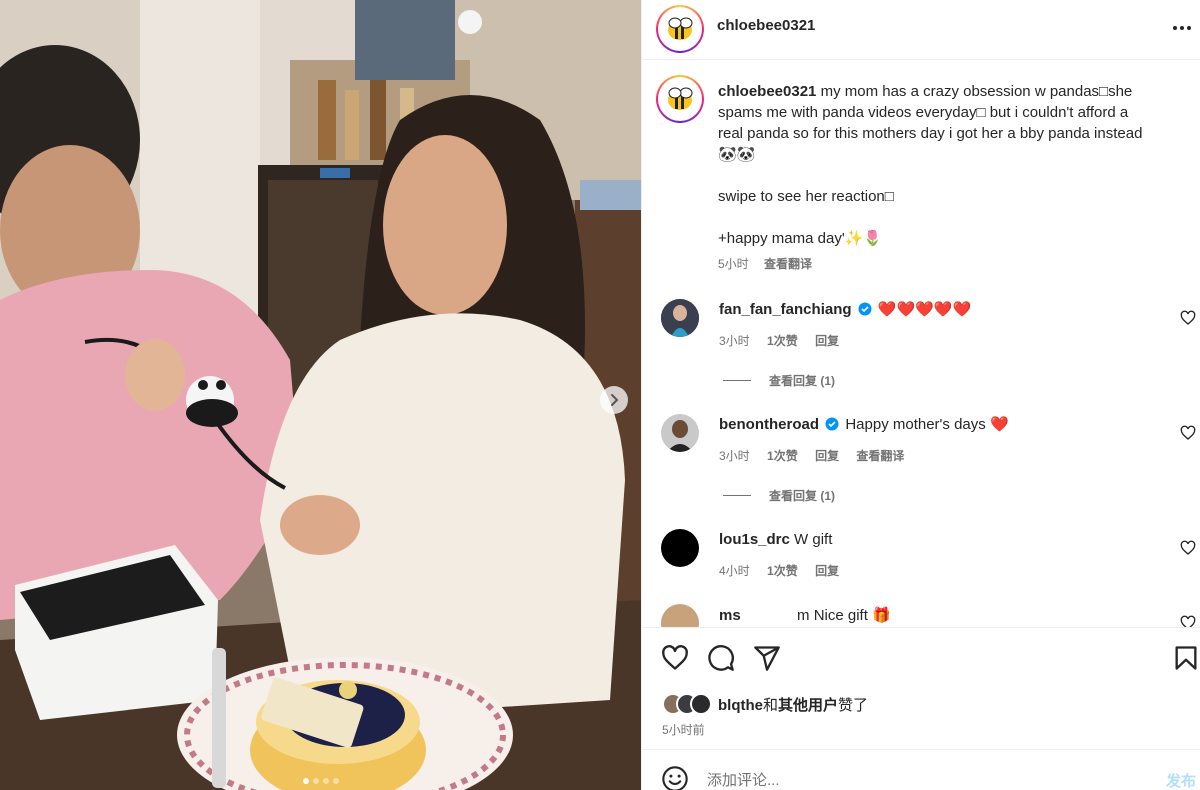 The image size is (1200, 790). What do you see at coordinates (683, 730) in the screenshot?
I see `post-timestamp: 5小时前` at bounding box center [683, 730].